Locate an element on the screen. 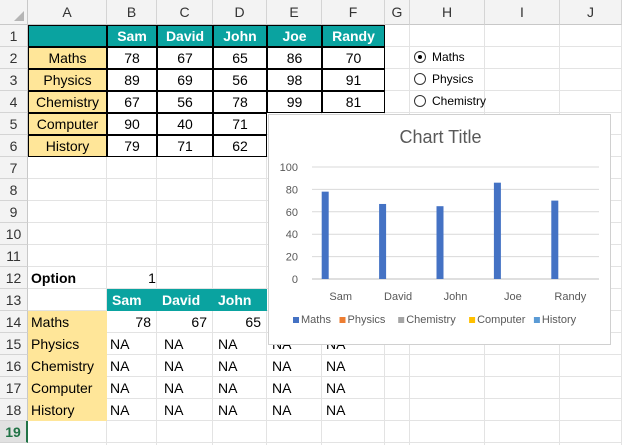  row-header-11: 11 is located at coordinates (14, 256).